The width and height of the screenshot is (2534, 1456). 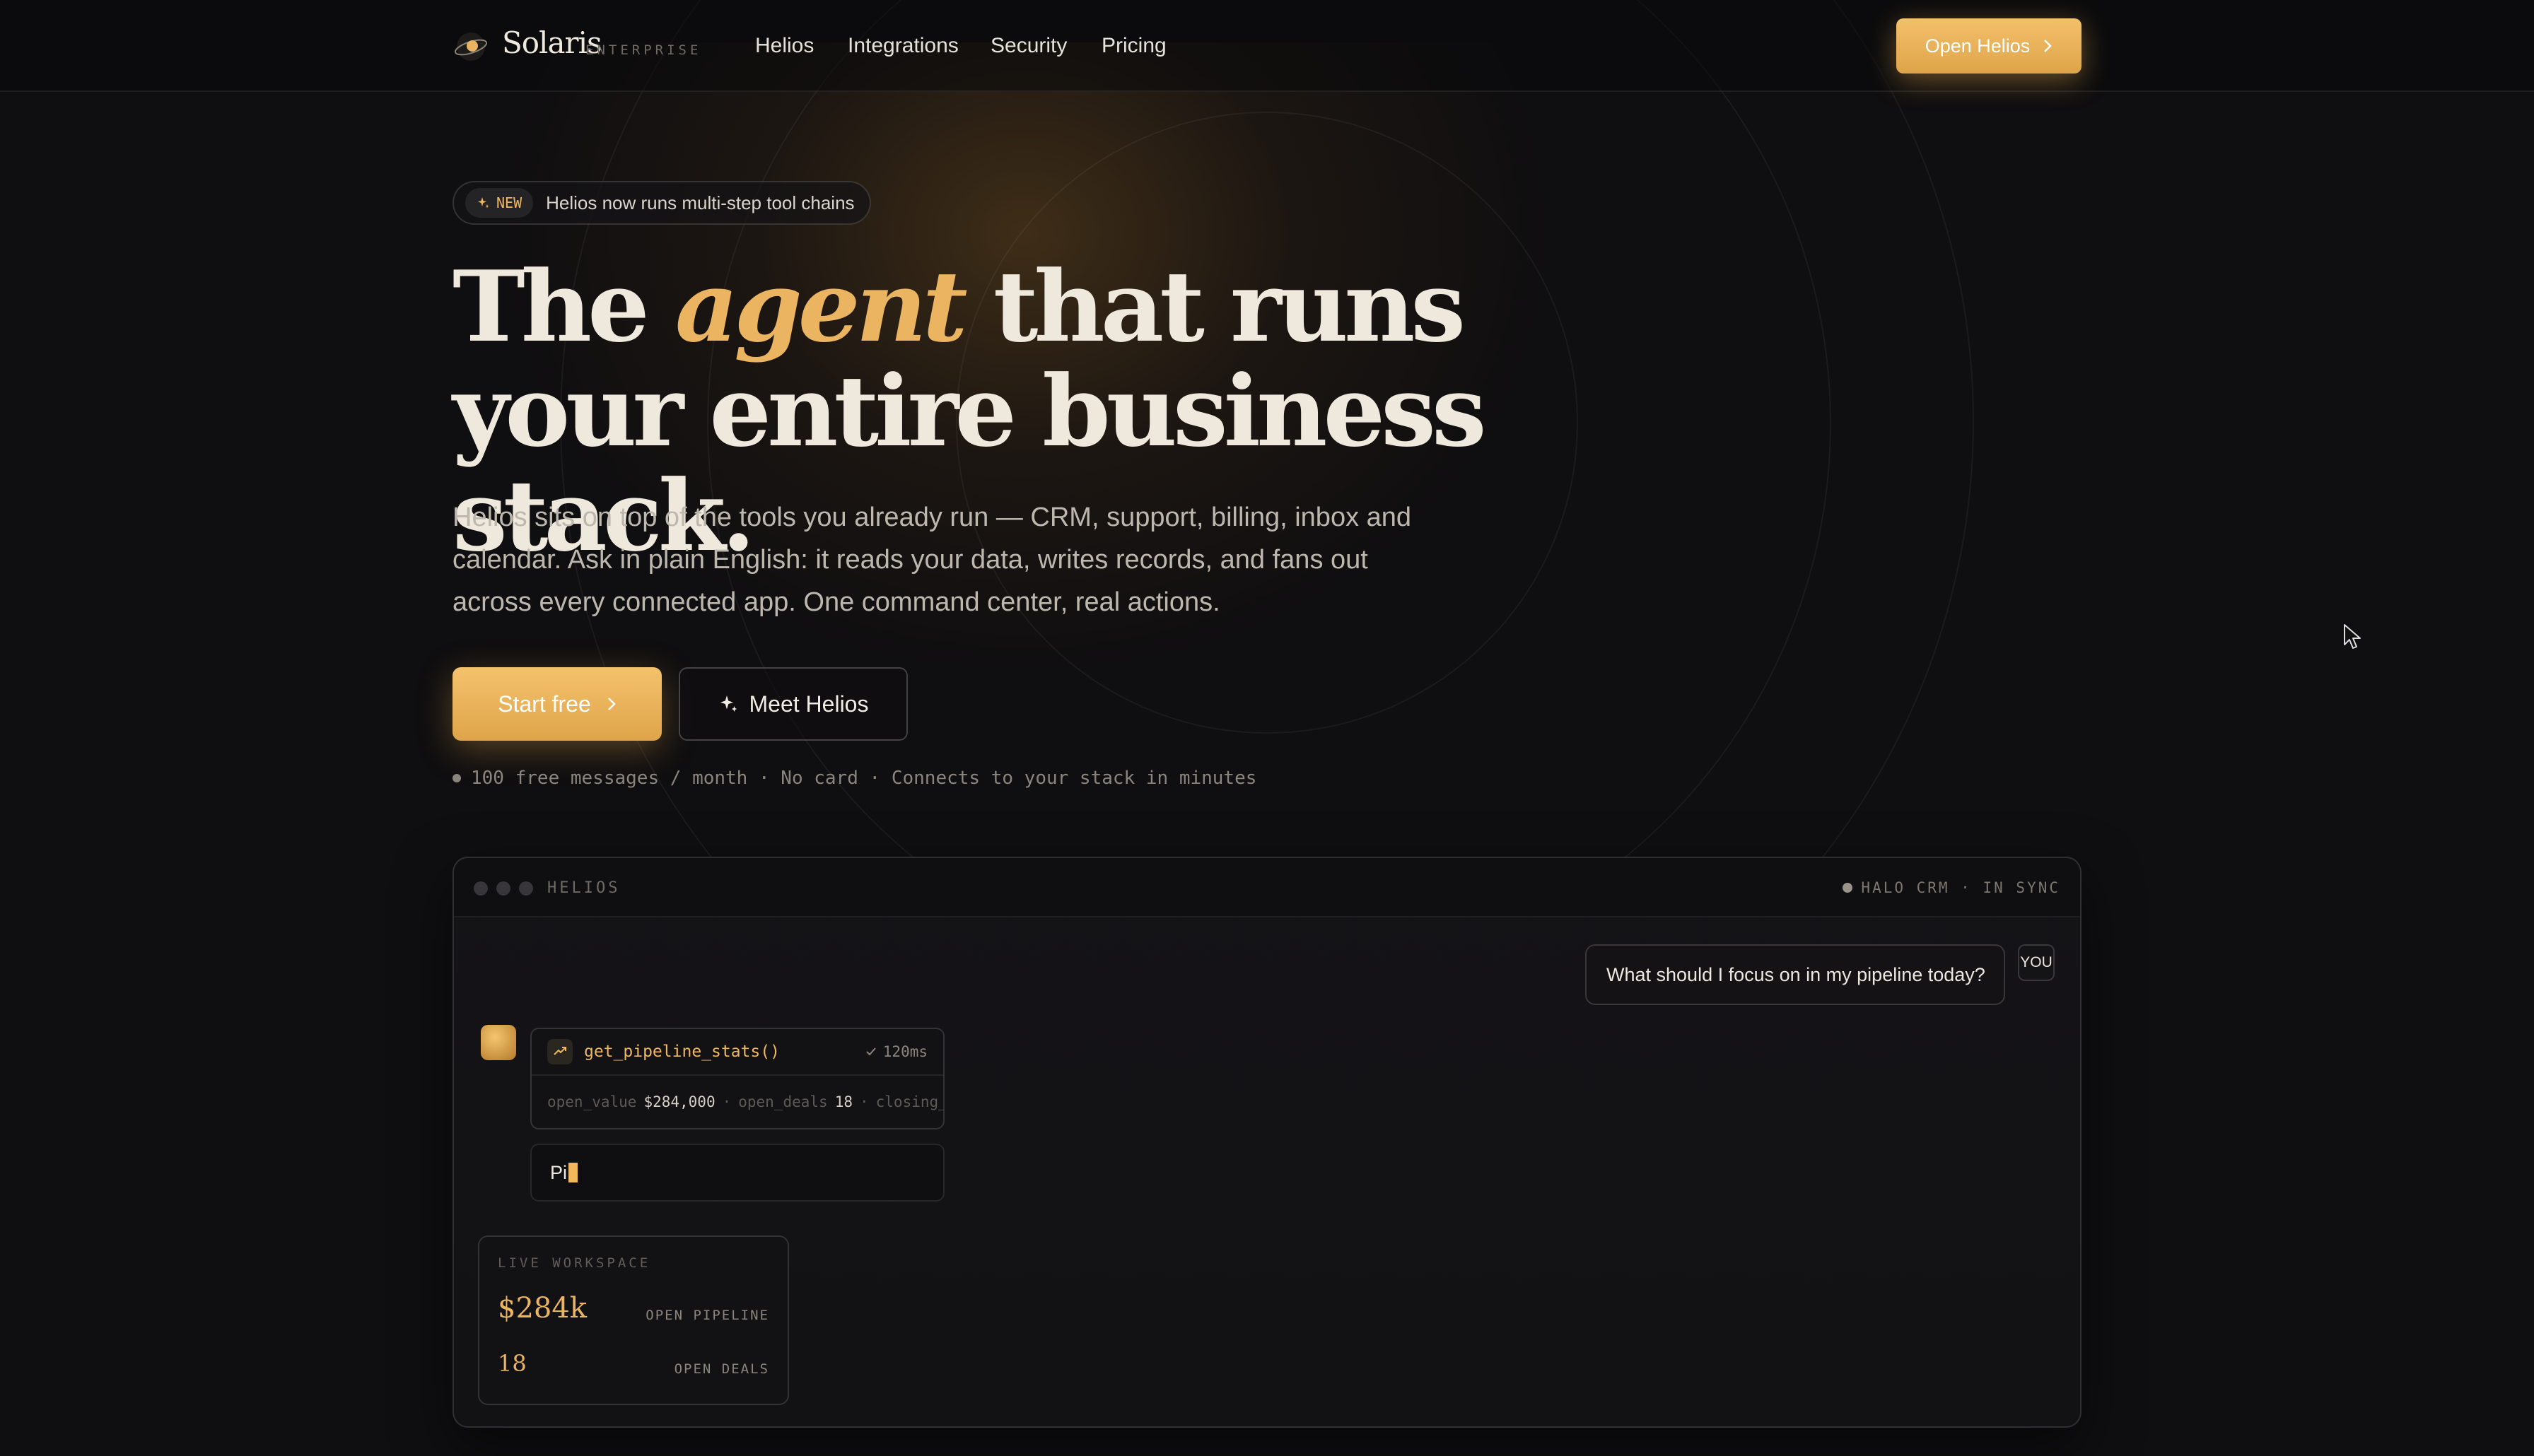 I want to click on workspace-title: LIVE WORKSPACE, so click(x=574, y=1263).